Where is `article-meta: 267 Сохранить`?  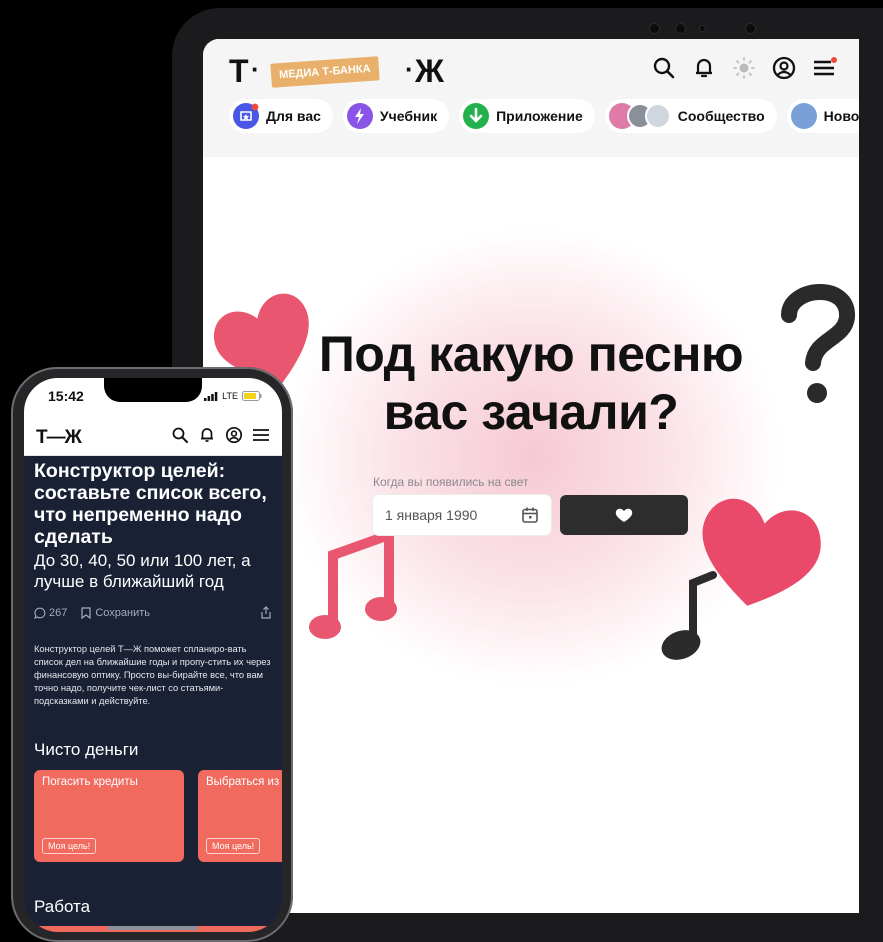
article-meta: 267 Сохранить is located at coordinates (153, 612).